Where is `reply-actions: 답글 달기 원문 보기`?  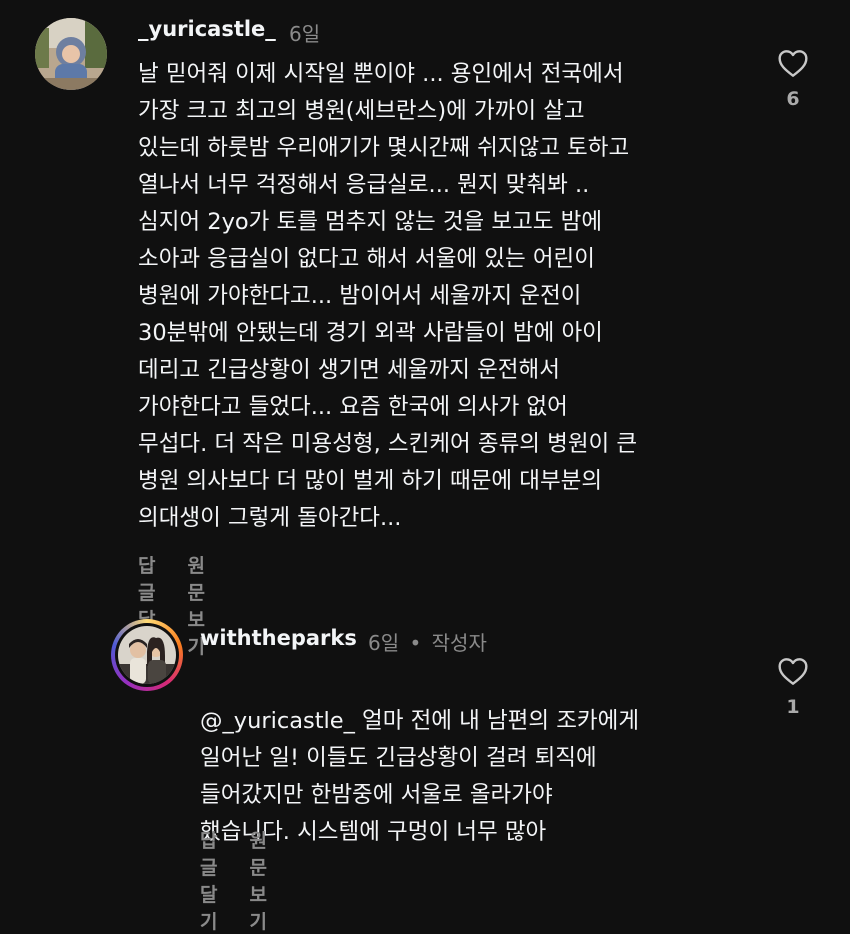 reply-actions: 답글 달기 원문 보기 is located at coordinates (233, 880).